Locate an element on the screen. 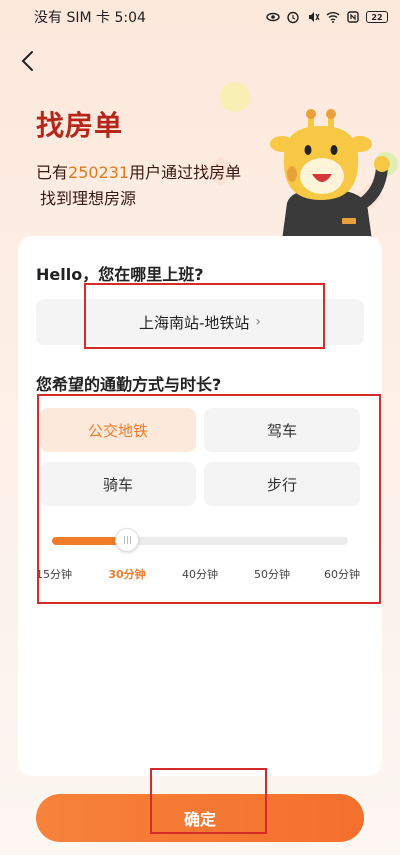  status-icons: 22 is located at coordinates (327, 17).